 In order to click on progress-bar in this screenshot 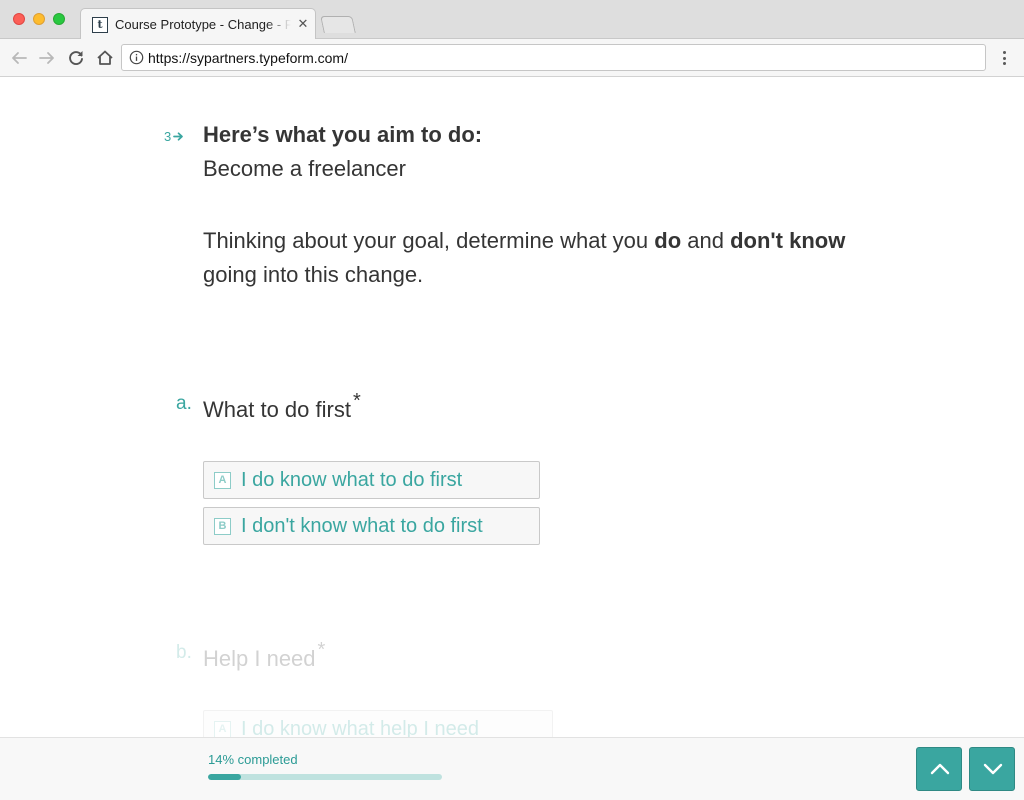, I will do `click(325, 777)`.